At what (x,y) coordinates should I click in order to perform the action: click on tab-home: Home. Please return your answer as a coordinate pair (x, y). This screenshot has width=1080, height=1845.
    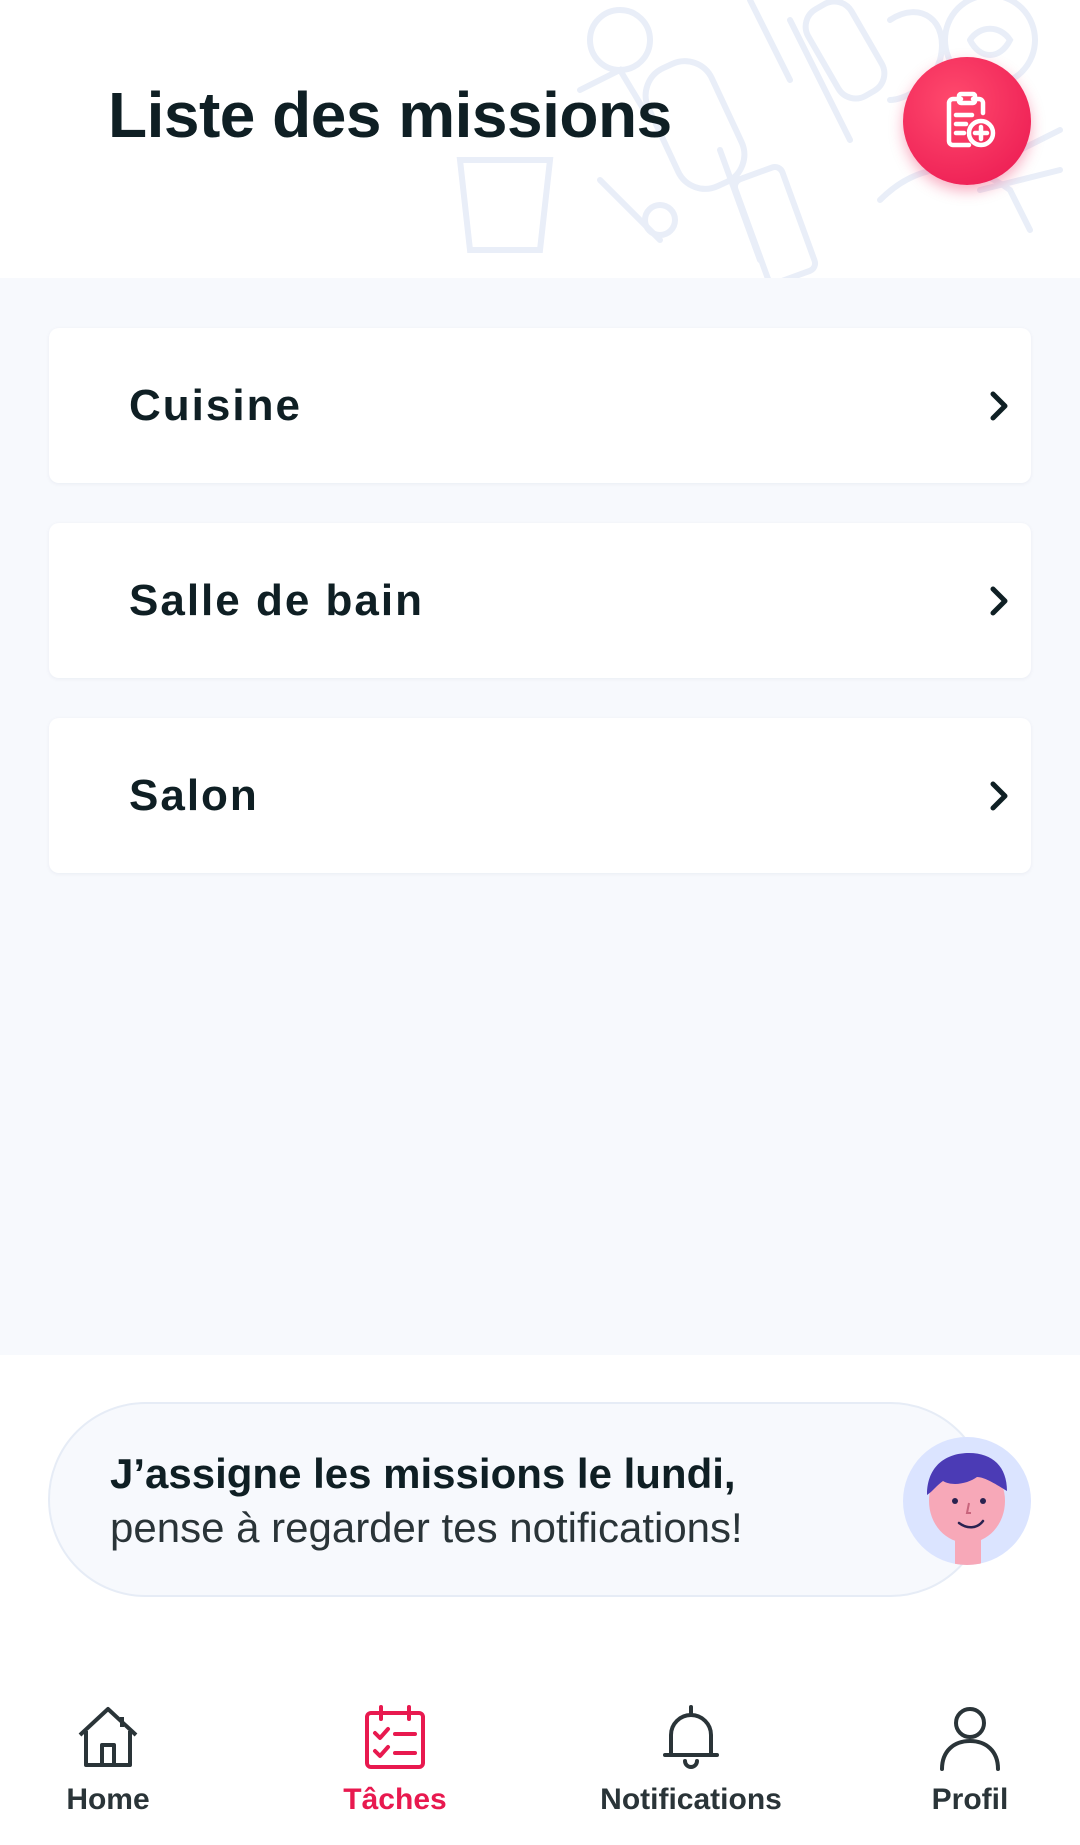
    Looking at the image, I should click on (108, 1761).